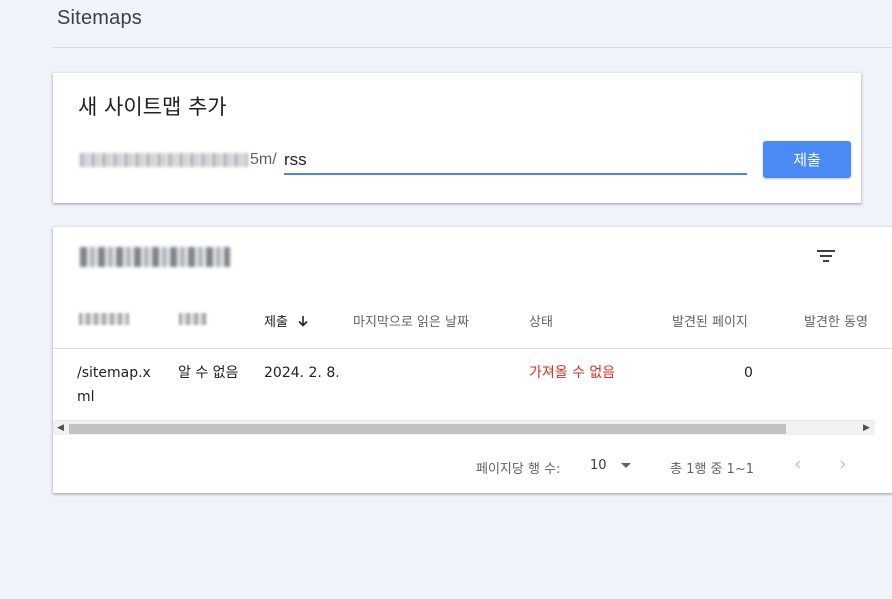 The height and width of the screenshot is (599, 892). What do you see at coordinates (464, 464) in the screenshot?
I see `pagination-footer: 페이지당 행 수: 10 총 1행 중 1~1 ‹ ›` at bounding box center [464, 464].